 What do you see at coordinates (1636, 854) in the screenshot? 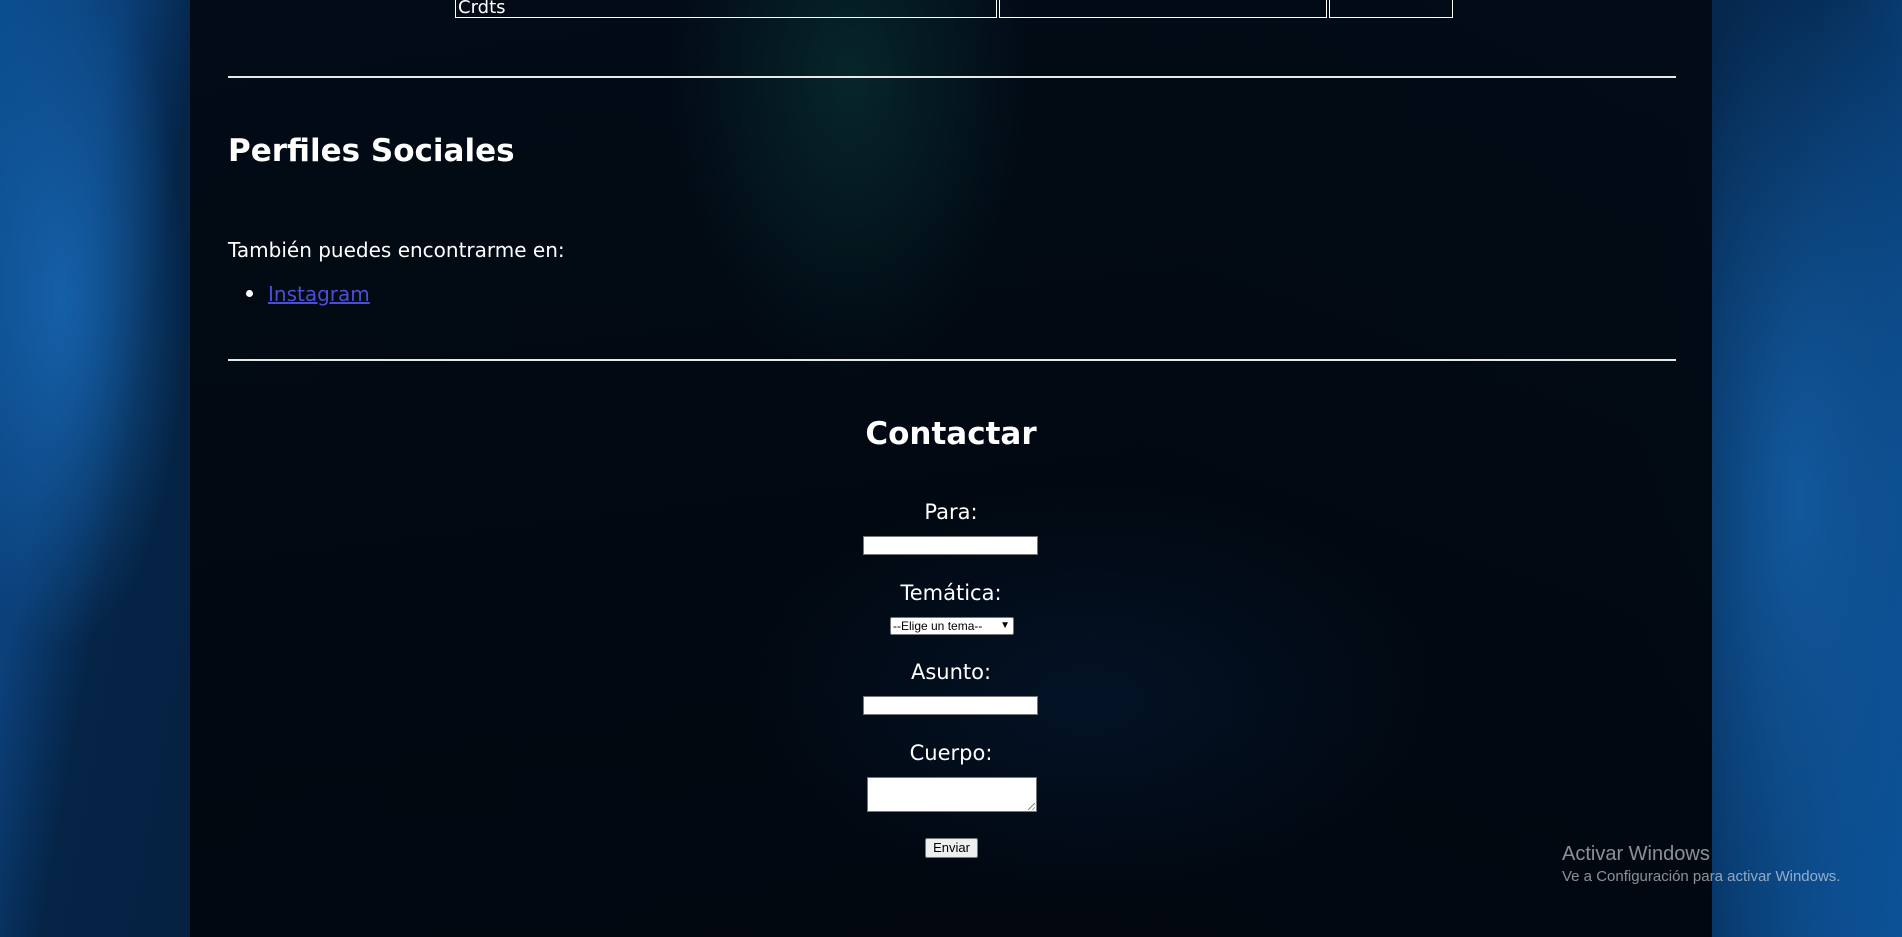
I see `activation-watermark-title: Activar Windows` at bounding box center [1636, 854].